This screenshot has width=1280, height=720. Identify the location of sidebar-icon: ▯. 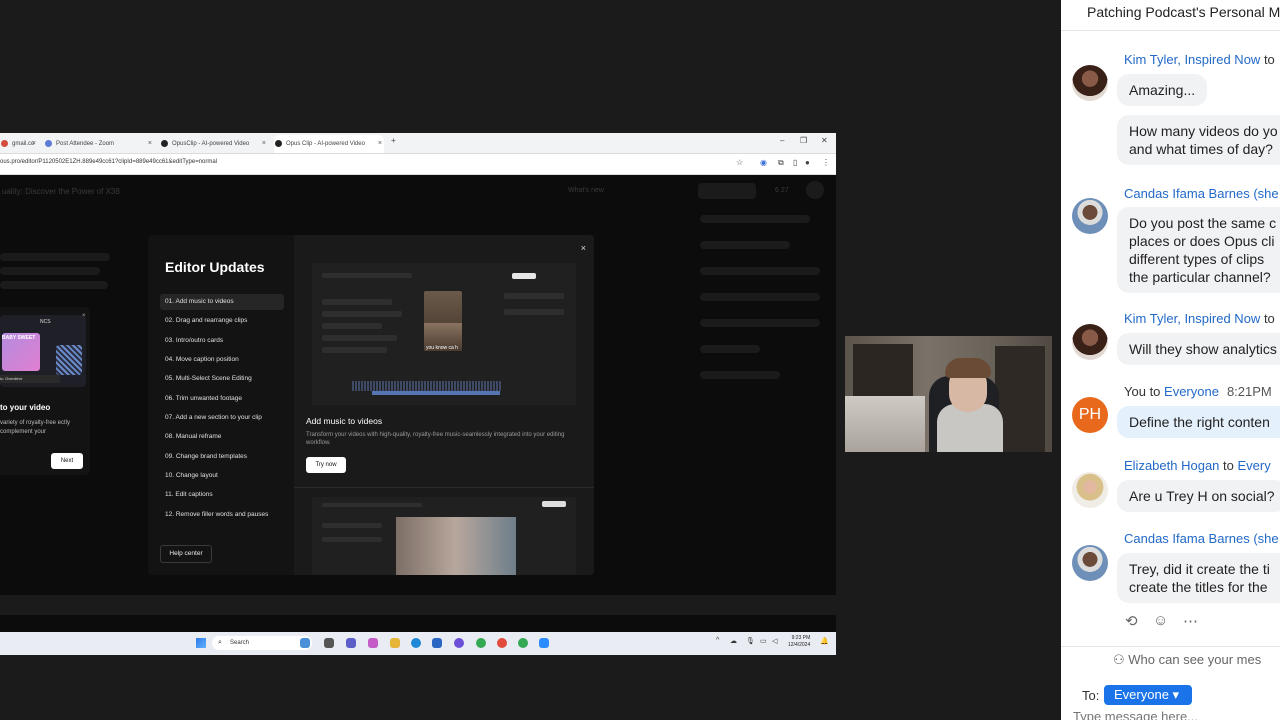
(795, 162).